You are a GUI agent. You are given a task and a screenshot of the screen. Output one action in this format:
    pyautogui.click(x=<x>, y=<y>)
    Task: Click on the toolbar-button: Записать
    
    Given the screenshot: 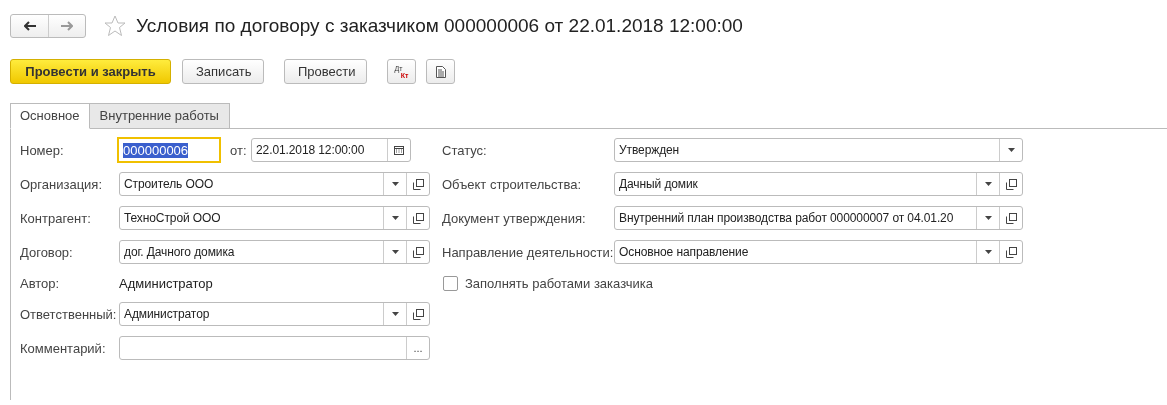 What is the action you would take?
    pyautogui.click(x=223, y=71)
    